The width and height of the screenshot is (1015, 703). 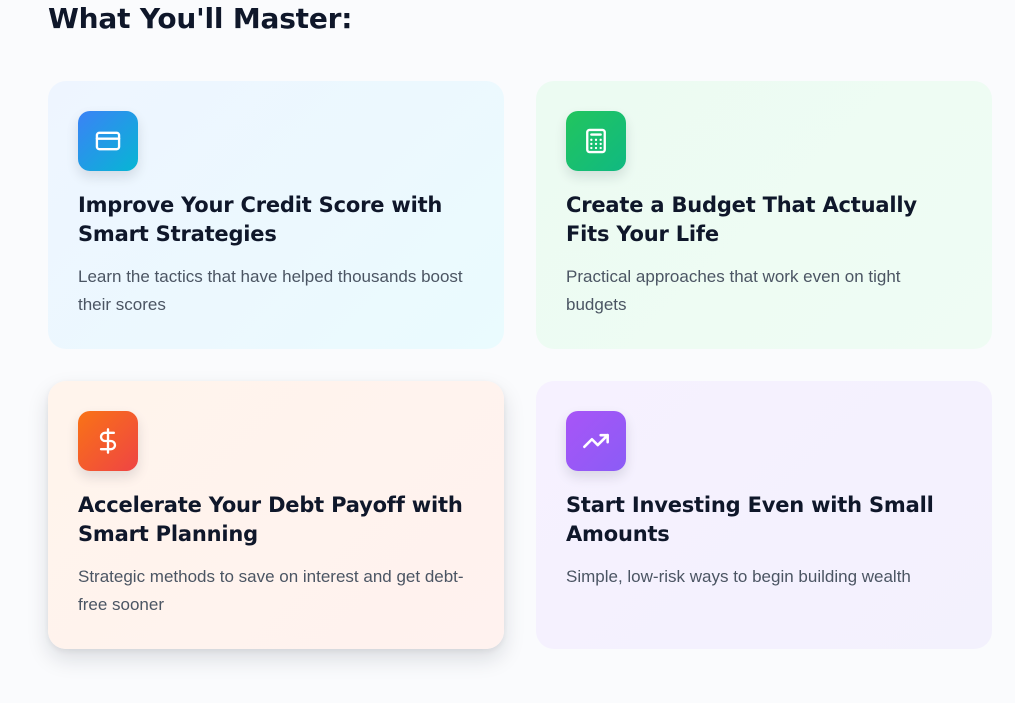 What do you see at coordinates (108, 141) in the screenshot?
I see `credit-card-icon` at bounding box center [108, 141].